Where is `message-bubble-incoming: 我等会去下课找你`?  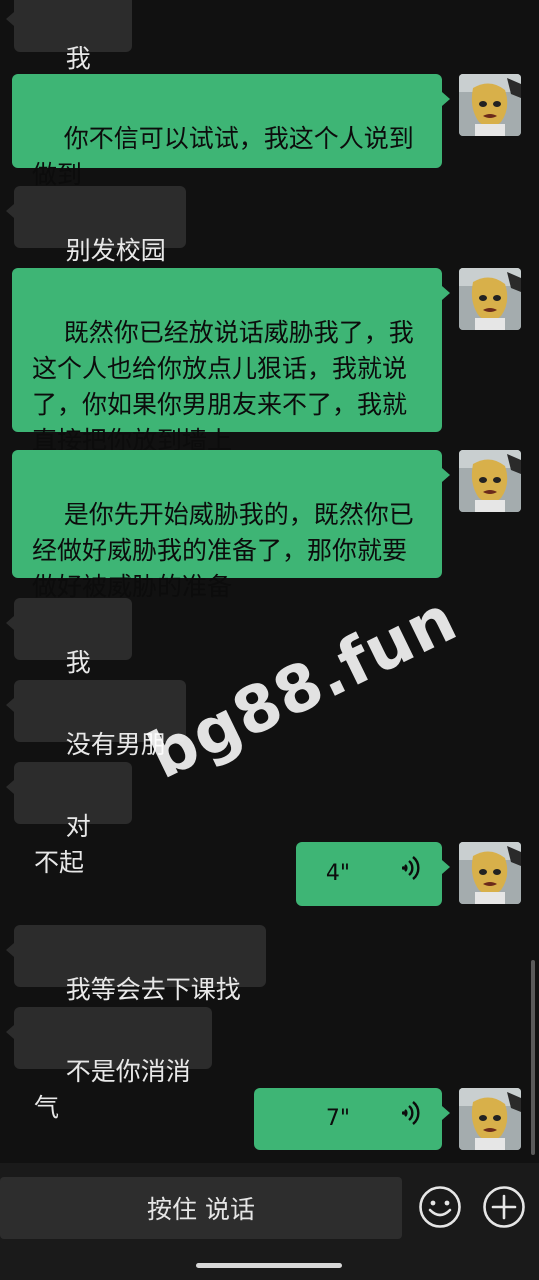 message-bubble-incoming: 我等会去下课找你 is located at coordinates (136, 982).